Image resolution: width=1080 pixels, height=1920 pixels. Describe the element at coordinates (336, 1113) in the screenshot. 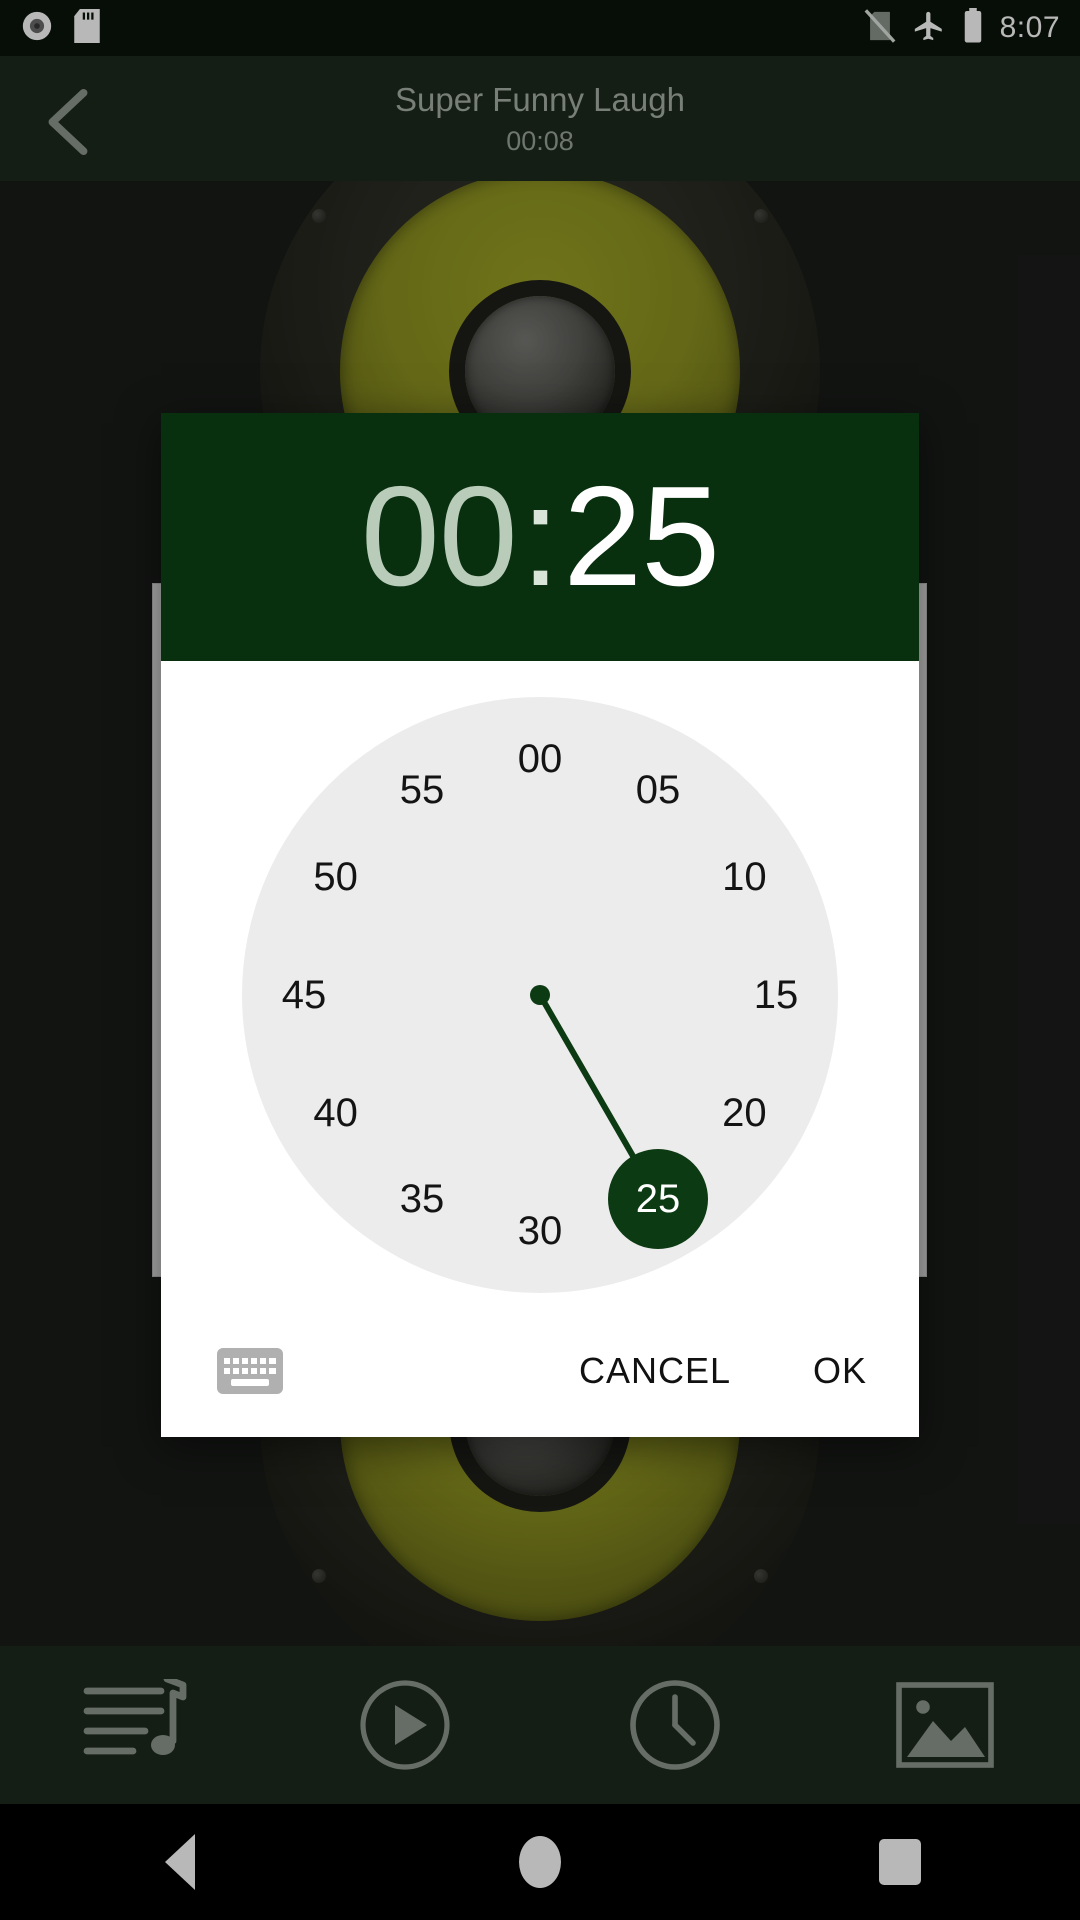

I see `dial-tick-40: 40` at that location.